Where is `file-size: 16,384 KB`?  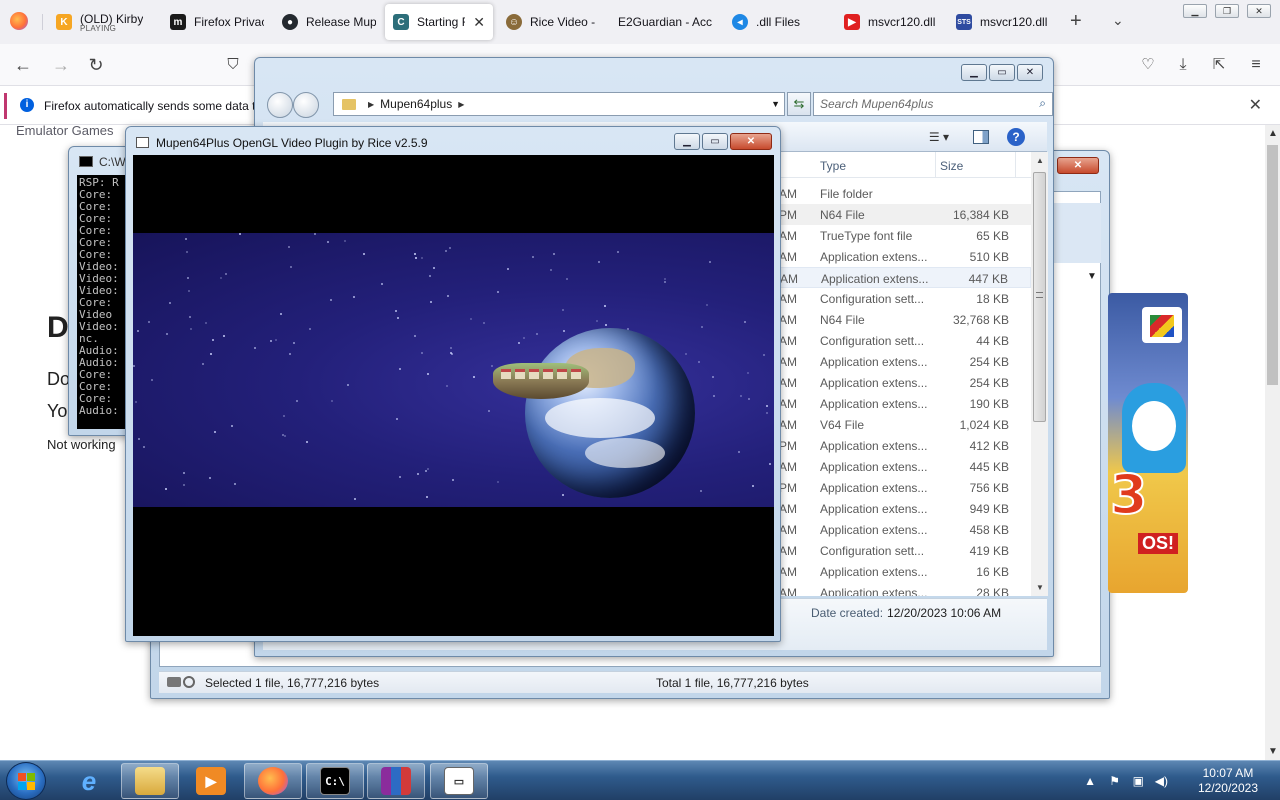 file-size: 16,384 KB is located at coordinates (980, 215).